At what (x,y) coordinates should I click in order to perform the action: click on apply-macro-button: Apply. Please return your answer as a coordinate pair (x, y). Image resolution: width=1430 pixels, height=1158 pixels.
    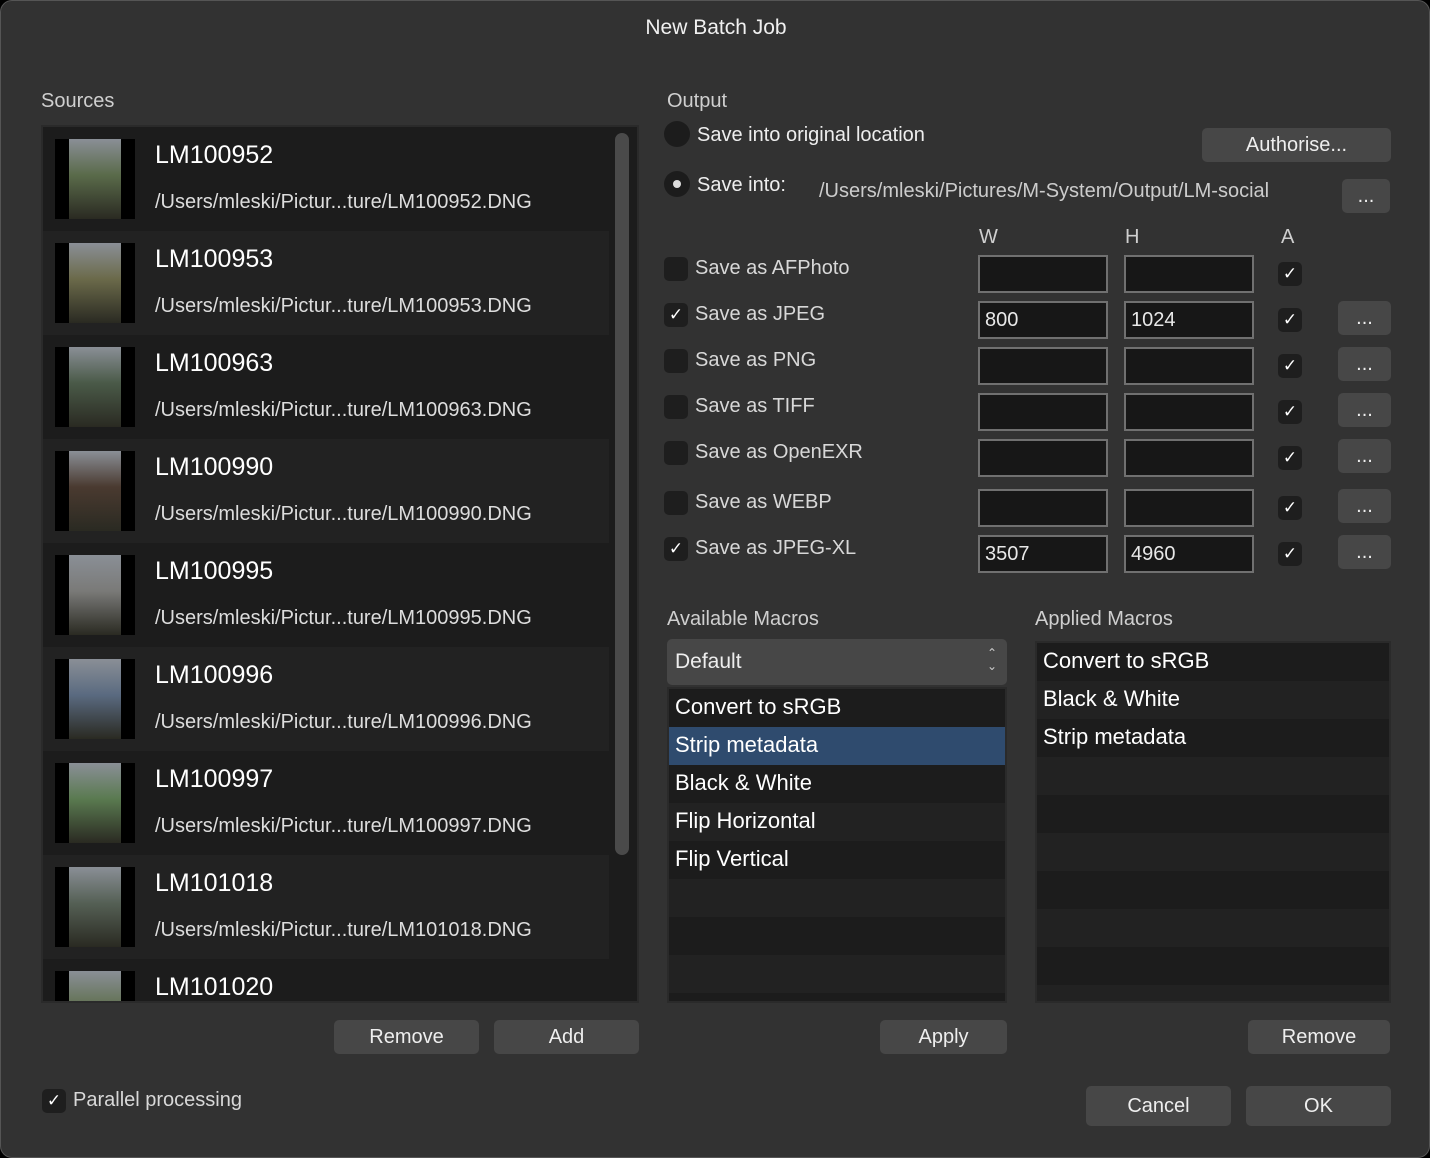
    Looking at the image, I should click on (943, 1037).